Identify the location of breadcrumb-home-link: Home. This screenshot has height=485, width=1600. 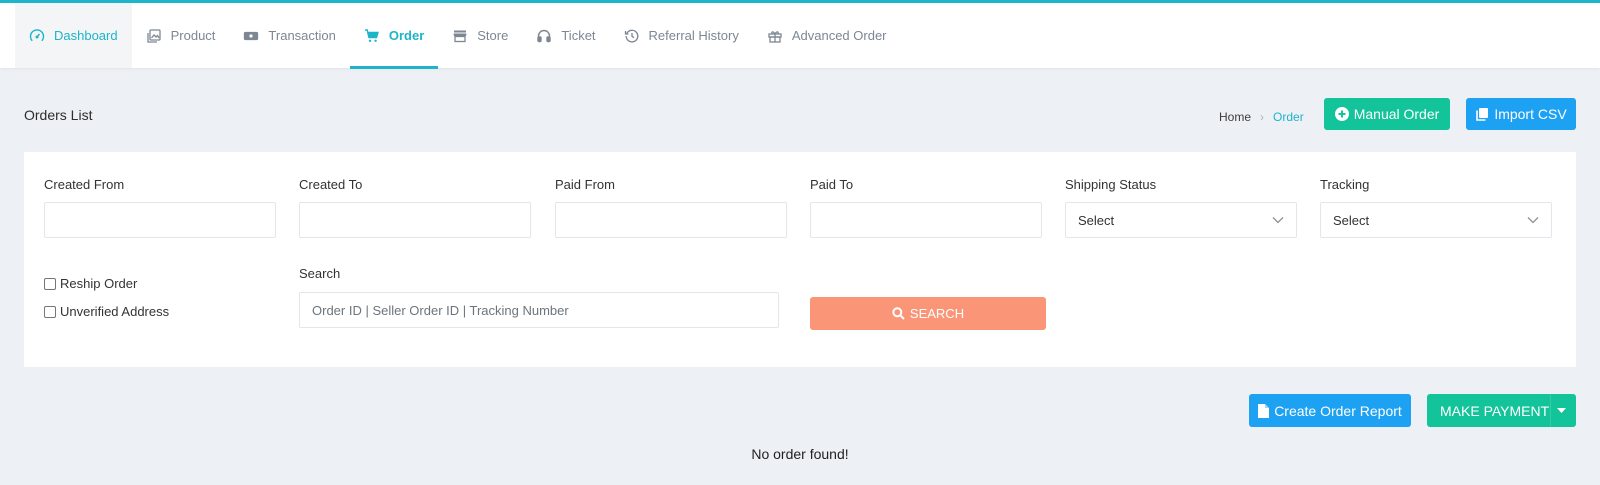
(1235, 117).